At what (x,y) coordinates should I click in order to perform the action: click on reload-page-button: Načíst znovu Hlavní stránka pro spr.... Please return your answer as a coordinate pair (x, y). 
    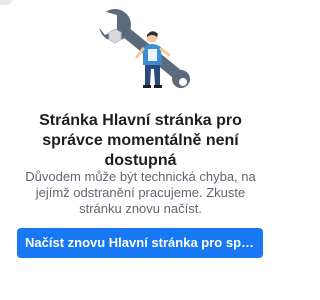
    Looking at the image, I should click on (140, 243).